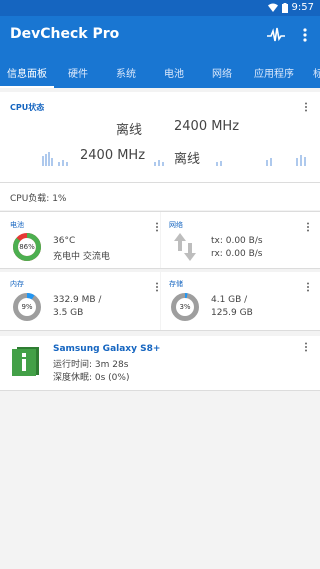 This screenshot has height=569, width=320. Describe the element at coordinates (274, 72) in the screenshot. I see `tab-apps: 应用程序` at that location.